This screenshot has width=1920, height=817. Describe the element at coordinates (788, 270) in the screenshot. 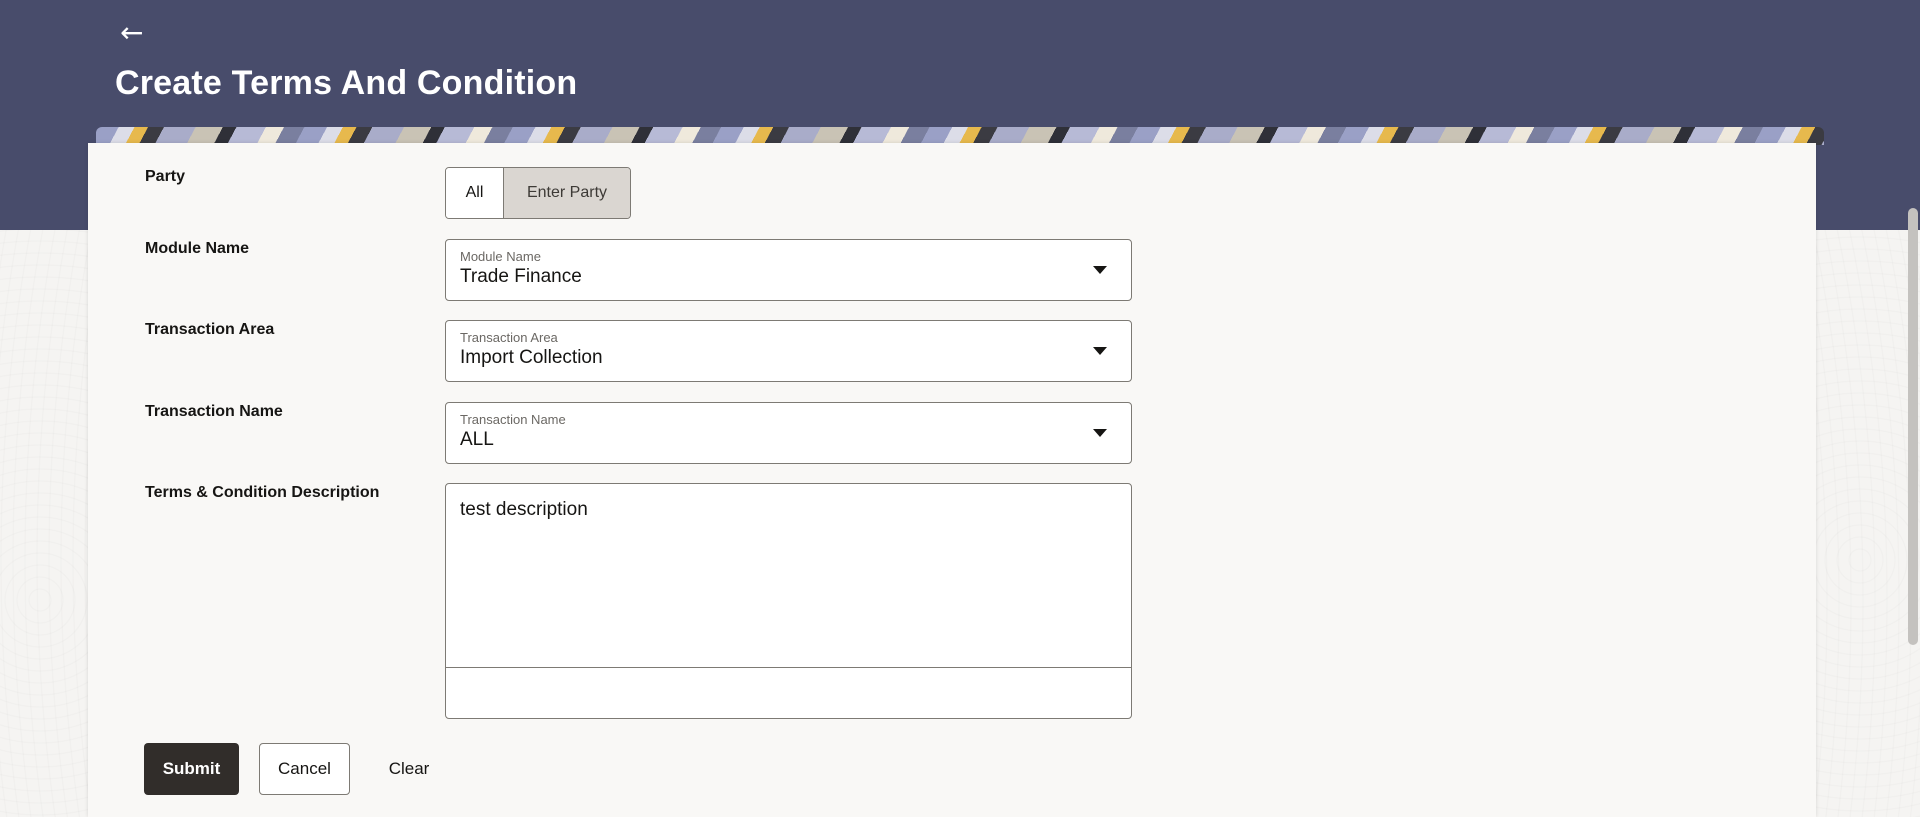

I see `module-name-select: Module Name Trade Finance` at that location.